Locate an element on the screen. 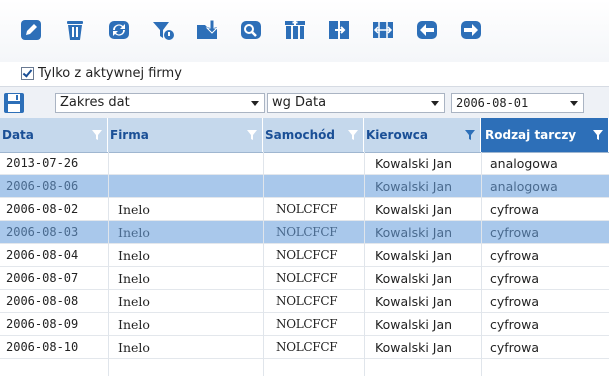 The width and height of the screenshot is (609, 376). export-button is located at coordinates (339, 30).